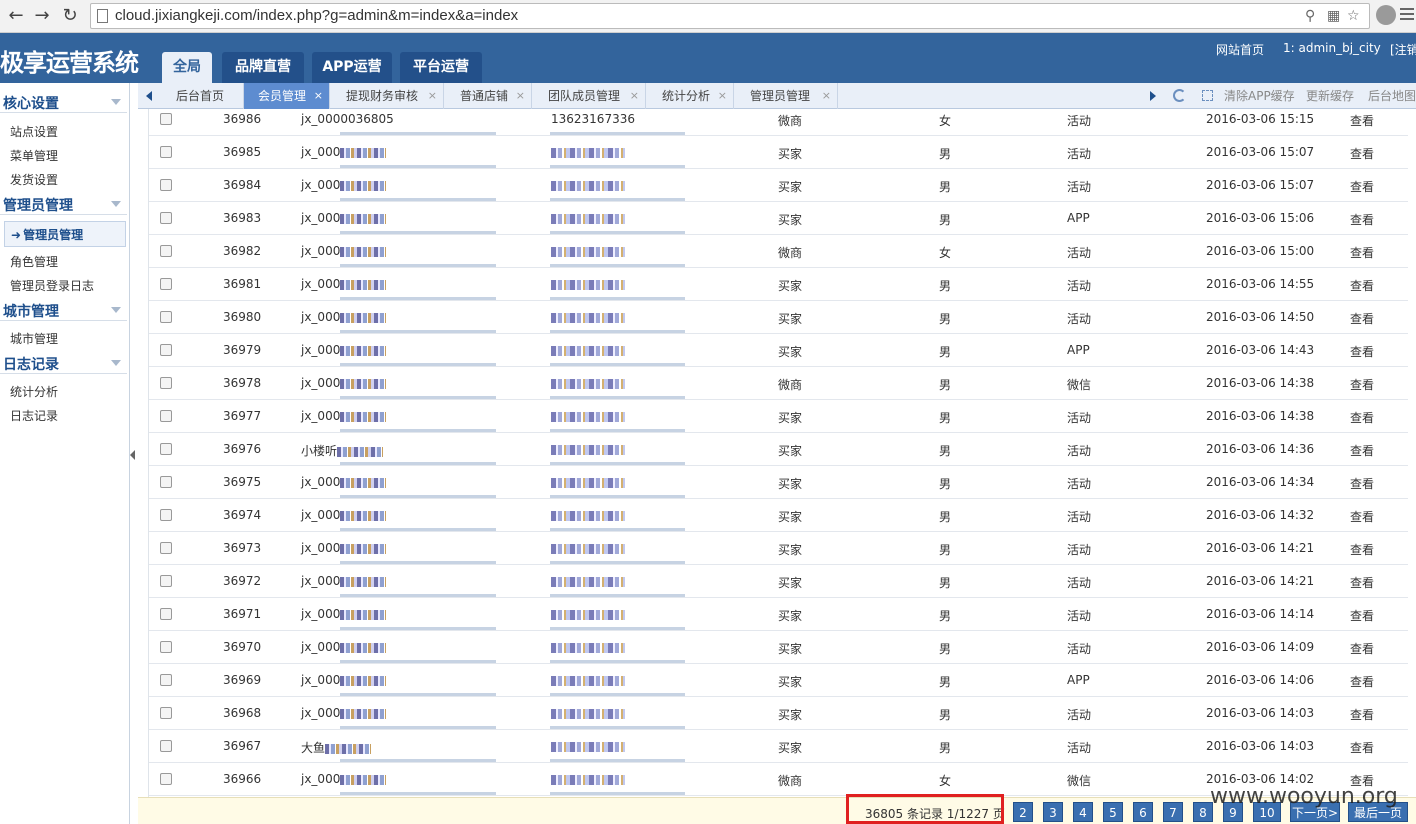 This screenshot has height=824, width=1416. I want to click on sidebar-item-stats: 统计分析, so click(34, 391).